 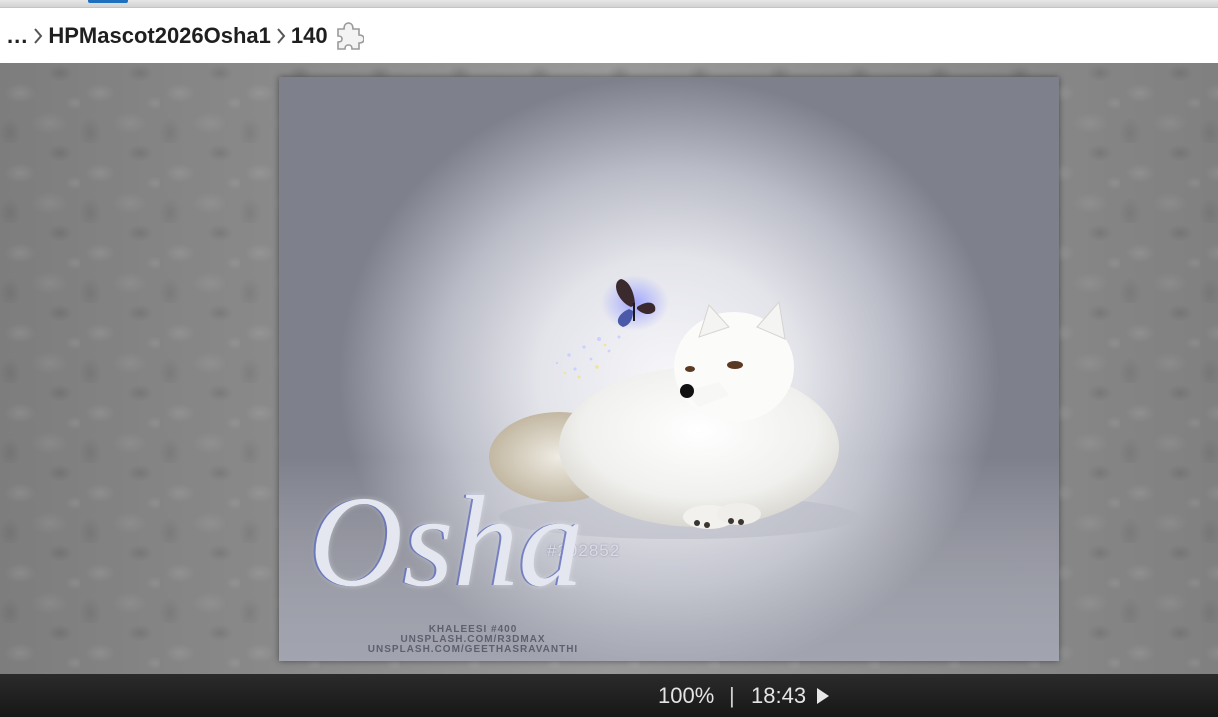 I want to click on puzzle-piece-icon, so click(x=349, y=36).